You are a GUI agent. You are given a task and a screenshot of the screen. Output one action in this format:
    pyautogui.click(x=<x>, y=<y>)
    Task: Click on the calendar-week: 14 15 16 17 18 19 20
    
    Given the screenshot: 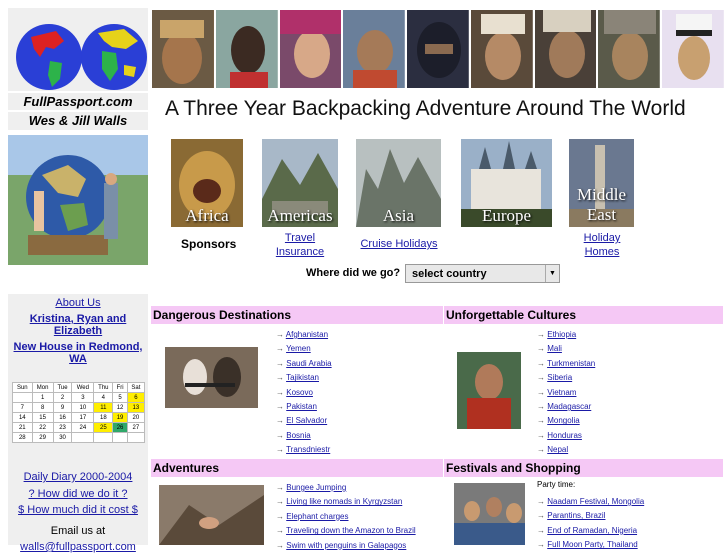 What is the action you would take?
    pyautogui.click(x=79, y=417)
    